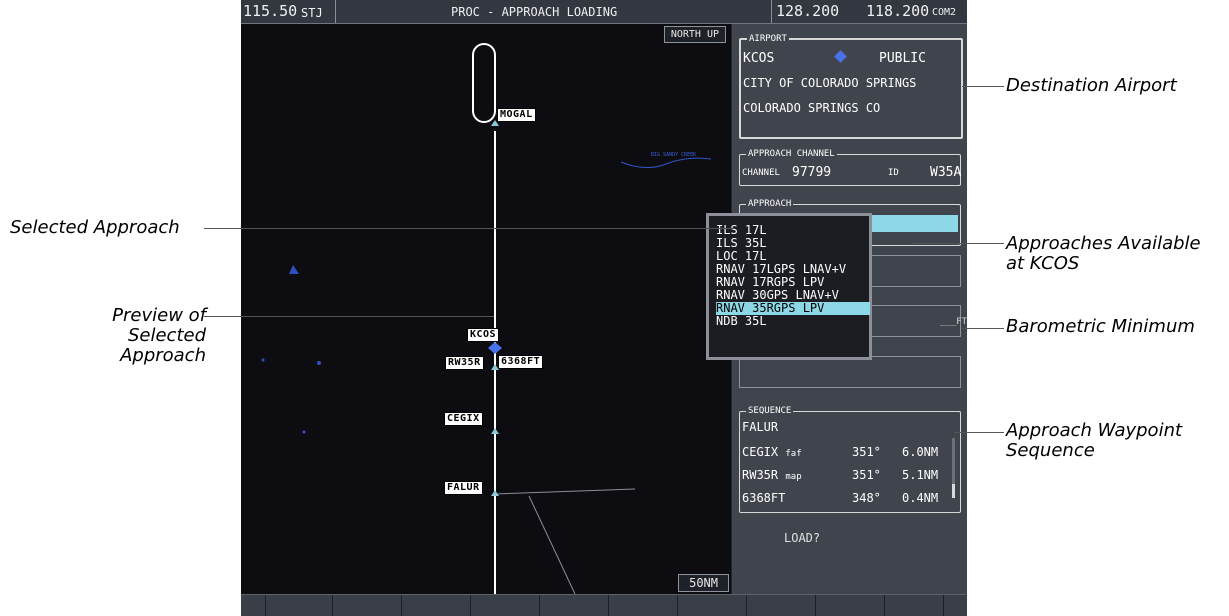 This screenshot has width=1229, height=616. Describe the element at coordinates (793, 454) in the screenshot. I see `sequence-waypoint-type: faf` at that location.